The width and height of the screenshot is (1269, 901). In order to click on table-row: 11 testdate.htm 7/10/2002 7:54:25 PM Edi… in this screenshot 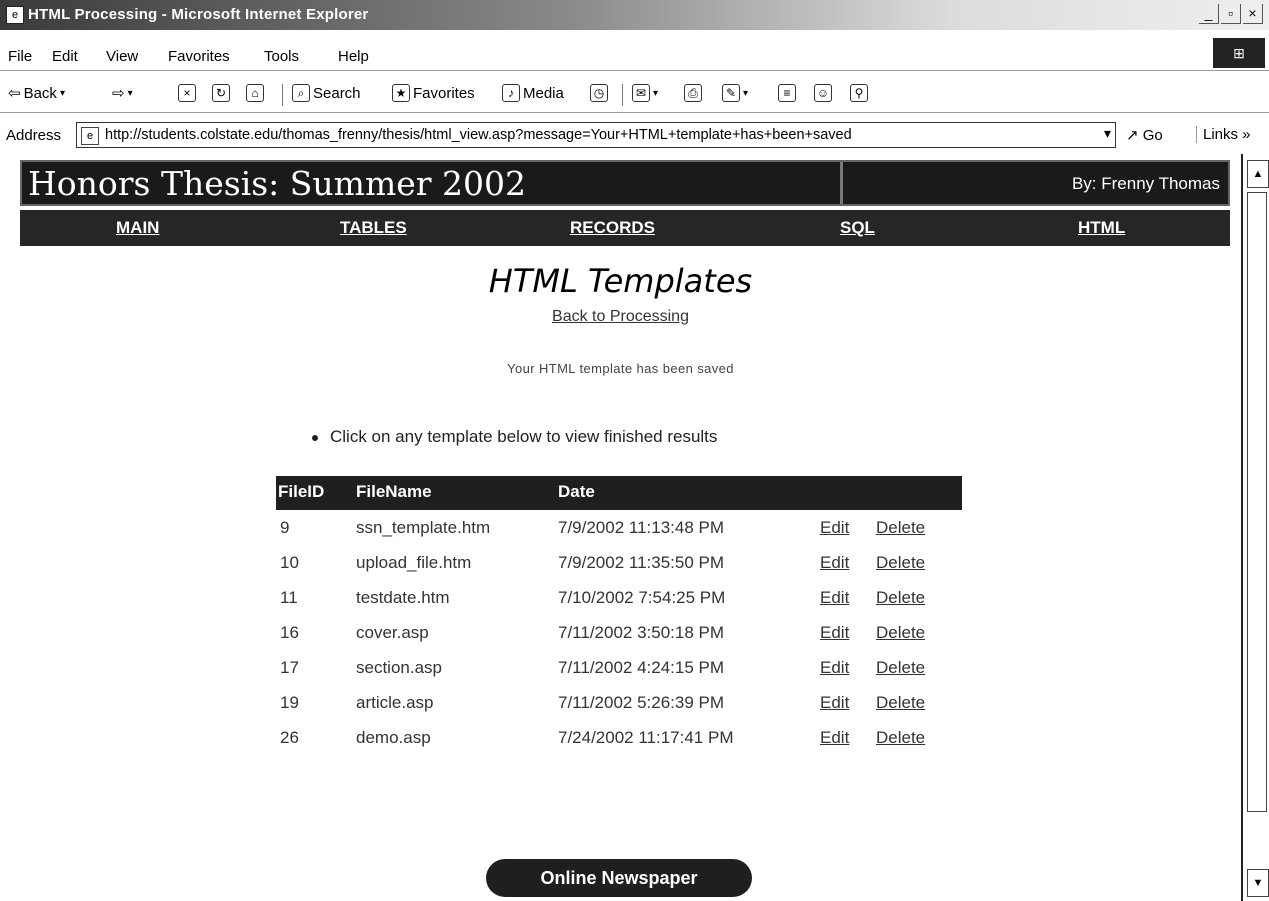, I will do `click(619, 599)`.